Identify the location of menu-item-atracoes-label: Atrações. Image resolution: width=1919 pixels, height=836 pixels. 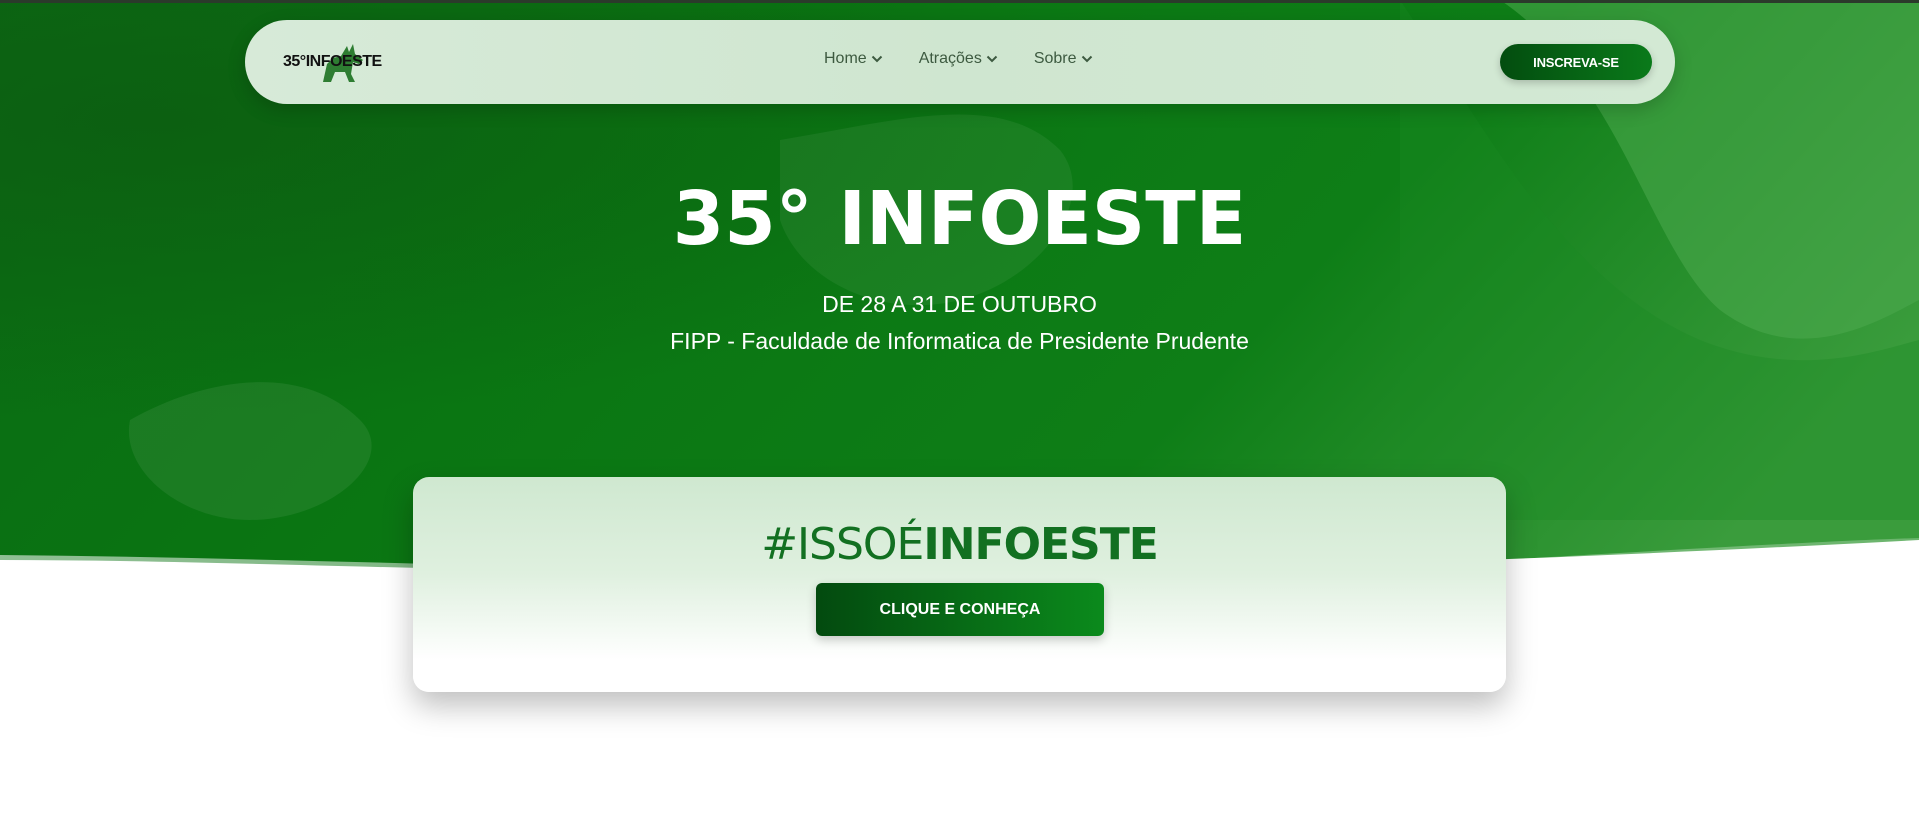
(950, 58).